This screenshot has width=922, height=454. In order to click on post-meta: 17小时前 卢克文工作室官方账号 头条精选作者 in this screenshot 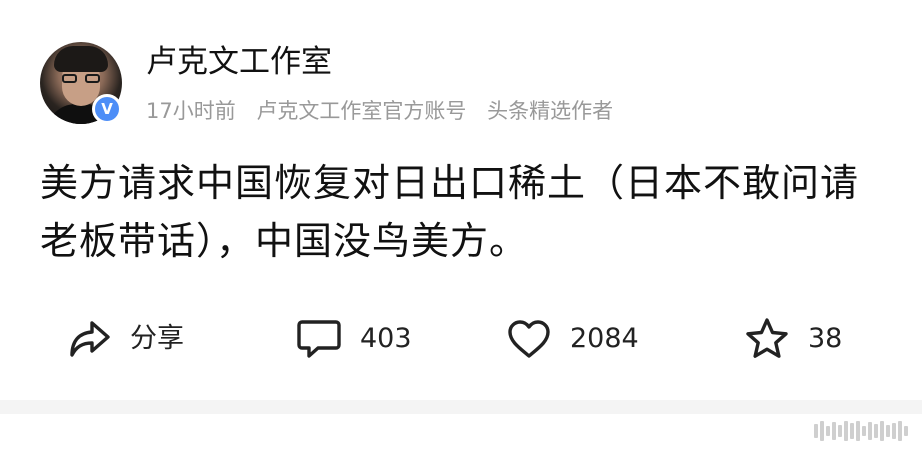, I will do `click(379, 111)`.